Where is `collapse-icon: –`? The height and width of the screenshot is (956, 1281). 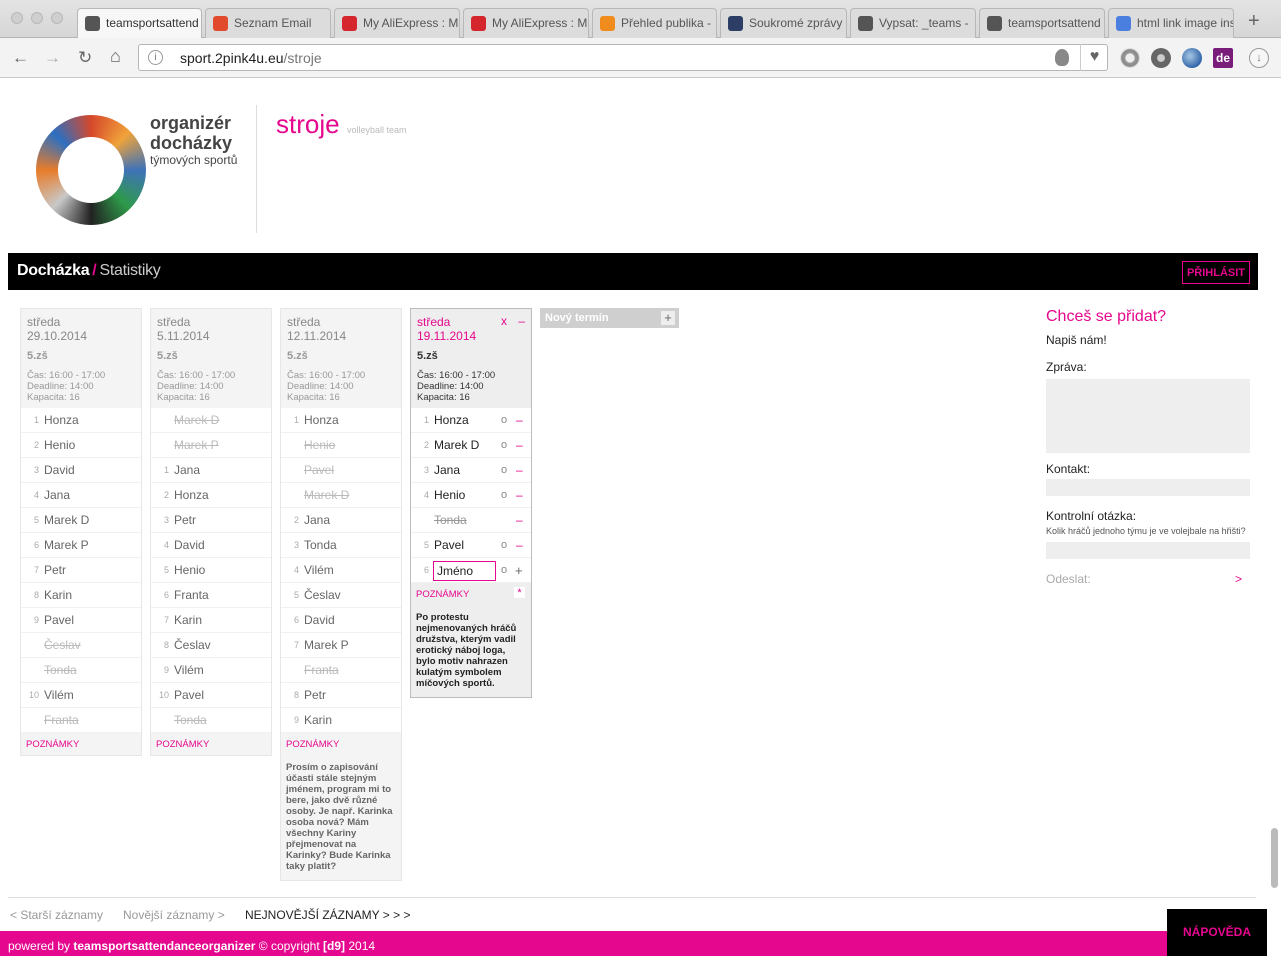 collapse-icon: – is located at coordinates (521, 321).